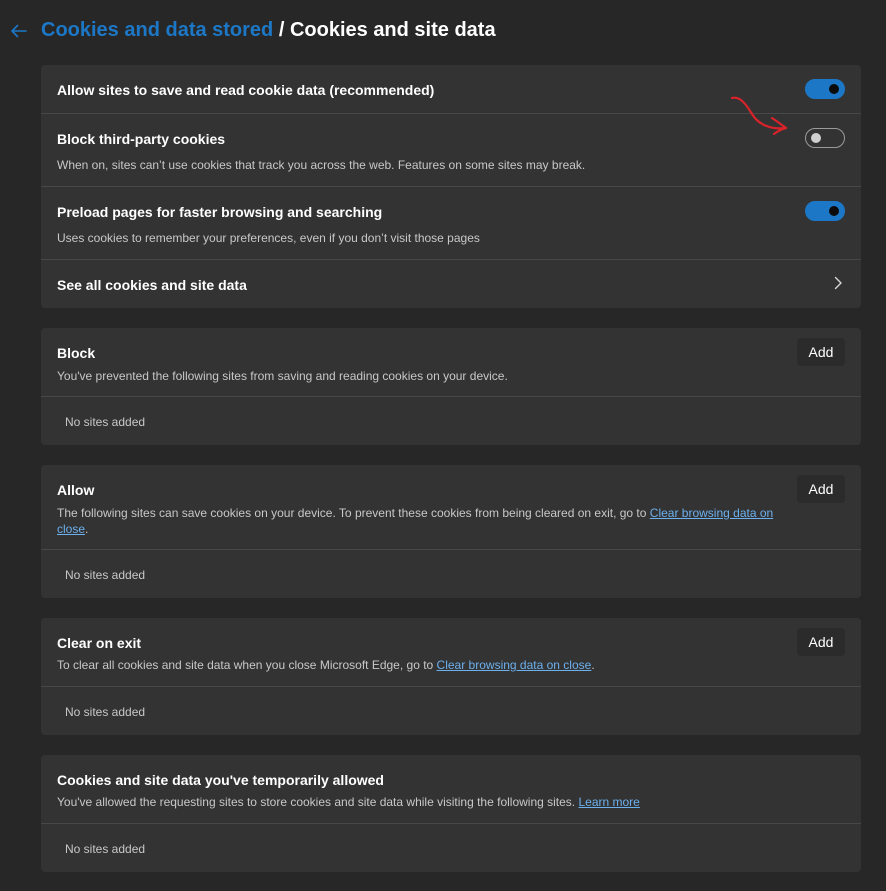 This screenshot has width=886, height=891. I want to click on red-arrow-annotation-icon, so click(760, 115).